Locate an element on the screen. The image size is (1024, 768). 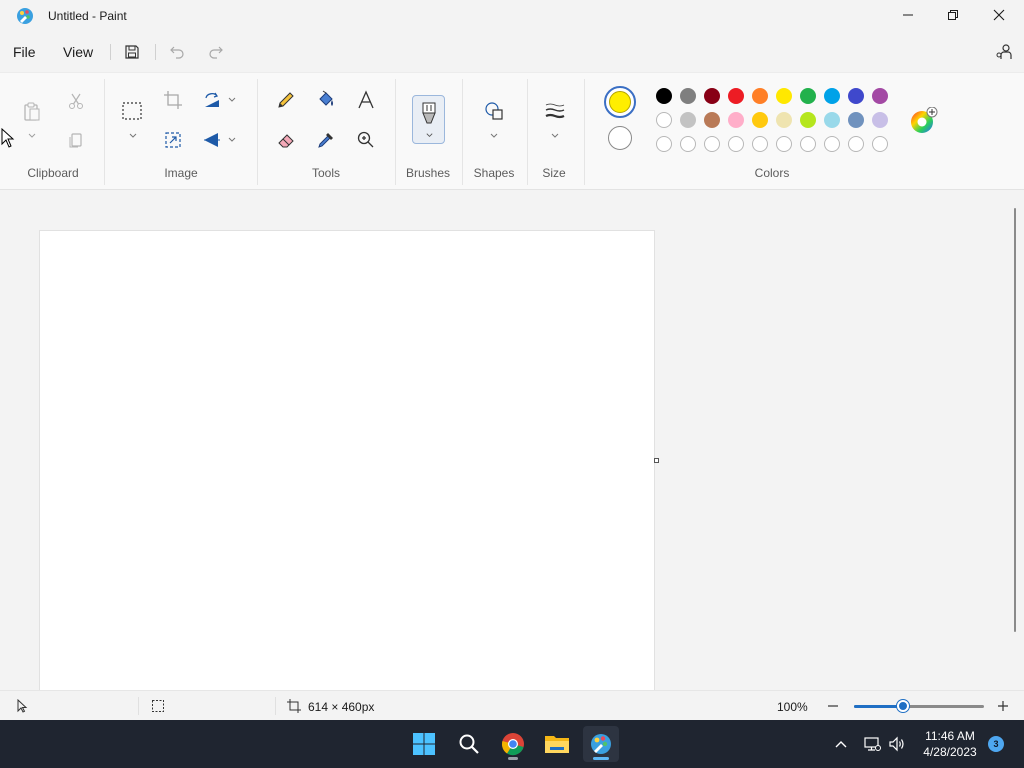
chrome-taskbar-button is located at coordinates (513, 744).